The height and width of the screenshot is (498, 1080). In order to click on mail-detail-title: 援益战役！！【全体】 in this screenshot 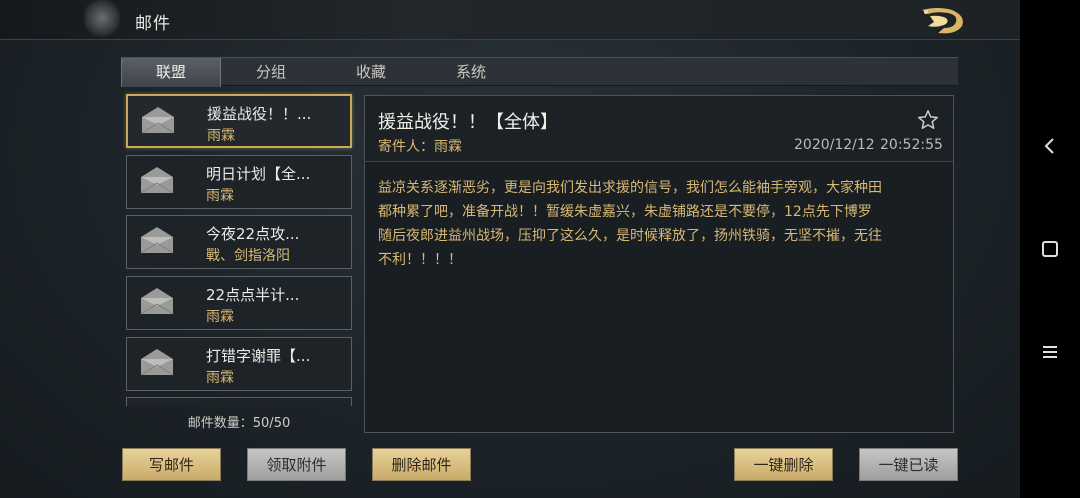, I will do `click(468, 122)`.